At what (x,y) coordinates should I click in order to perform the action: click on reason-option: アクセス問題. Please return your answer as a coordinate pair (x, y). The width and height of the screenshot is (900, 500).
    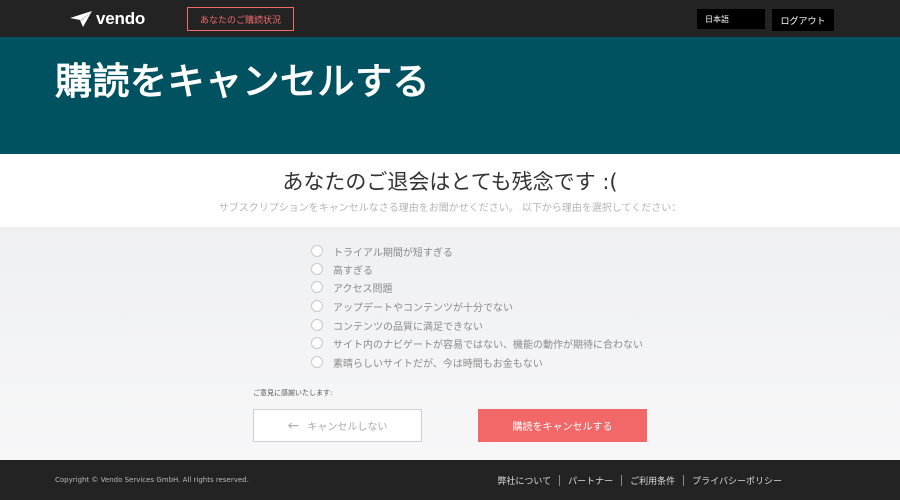
    Looking at the image, I should click on (352, 287).